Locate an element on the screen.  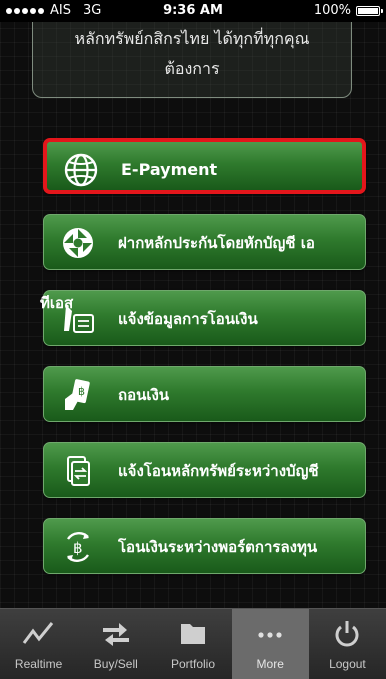
battery-icon is located at coordinates (369, 10).